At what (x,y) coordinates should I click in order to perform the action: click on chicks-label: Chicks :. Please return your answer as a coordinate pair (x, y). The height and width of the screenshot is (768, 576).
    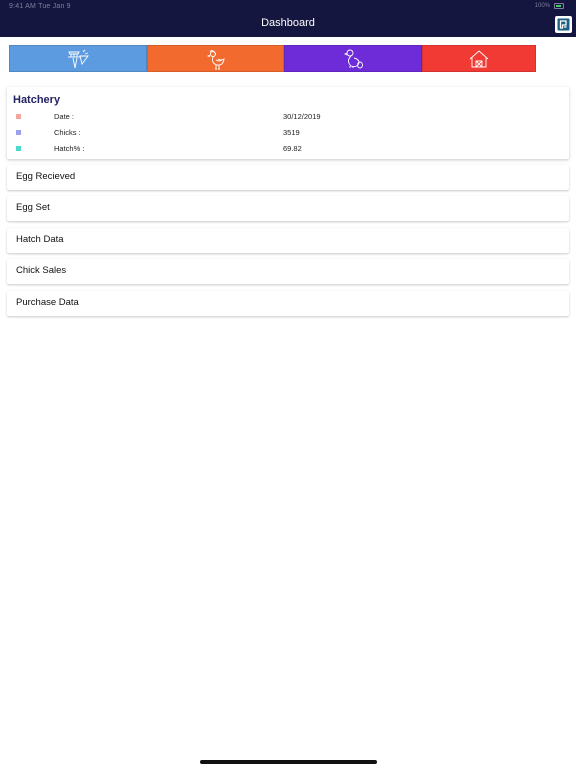
    Looking at the image, I should click on (67, 132).